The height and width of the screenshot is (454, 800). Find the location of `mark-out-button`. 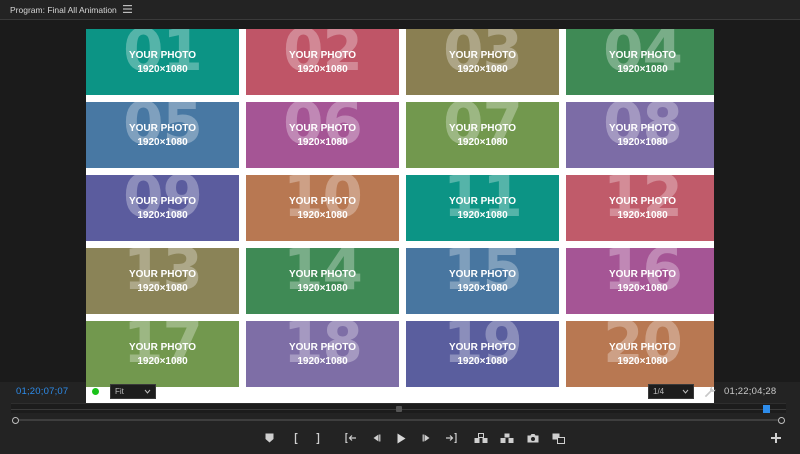

mark-out-button is located at coordinates (318, 438).